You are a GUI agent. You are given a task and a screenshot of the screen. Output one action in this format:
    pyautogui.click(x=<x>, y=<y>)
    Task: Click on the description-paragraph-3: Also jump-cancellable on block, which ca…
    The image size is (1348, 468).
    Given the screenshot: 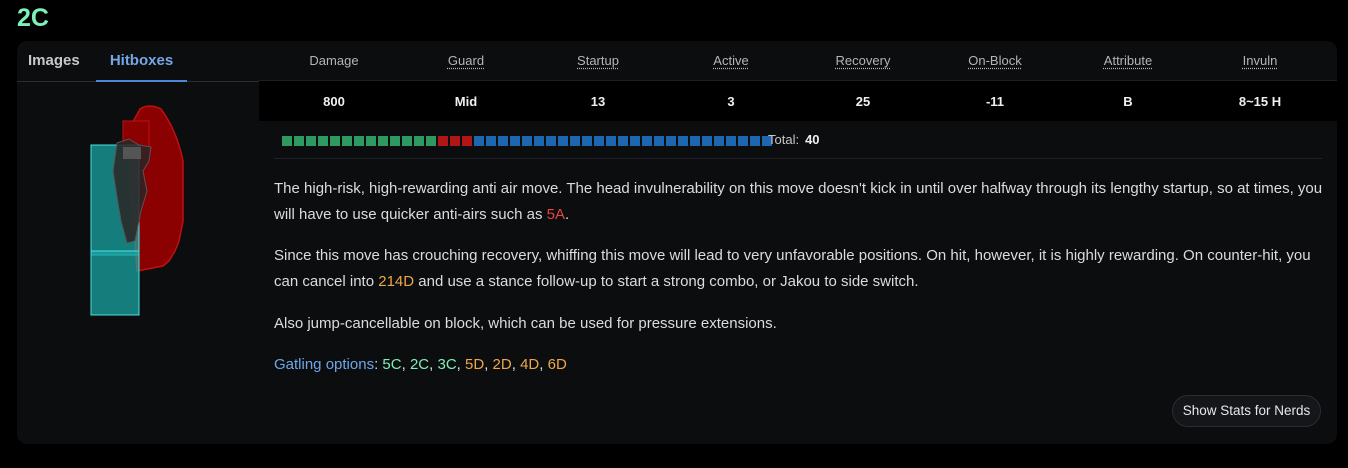 What is the action you would take?
    pyautogui.click(x=525, y=323)
    